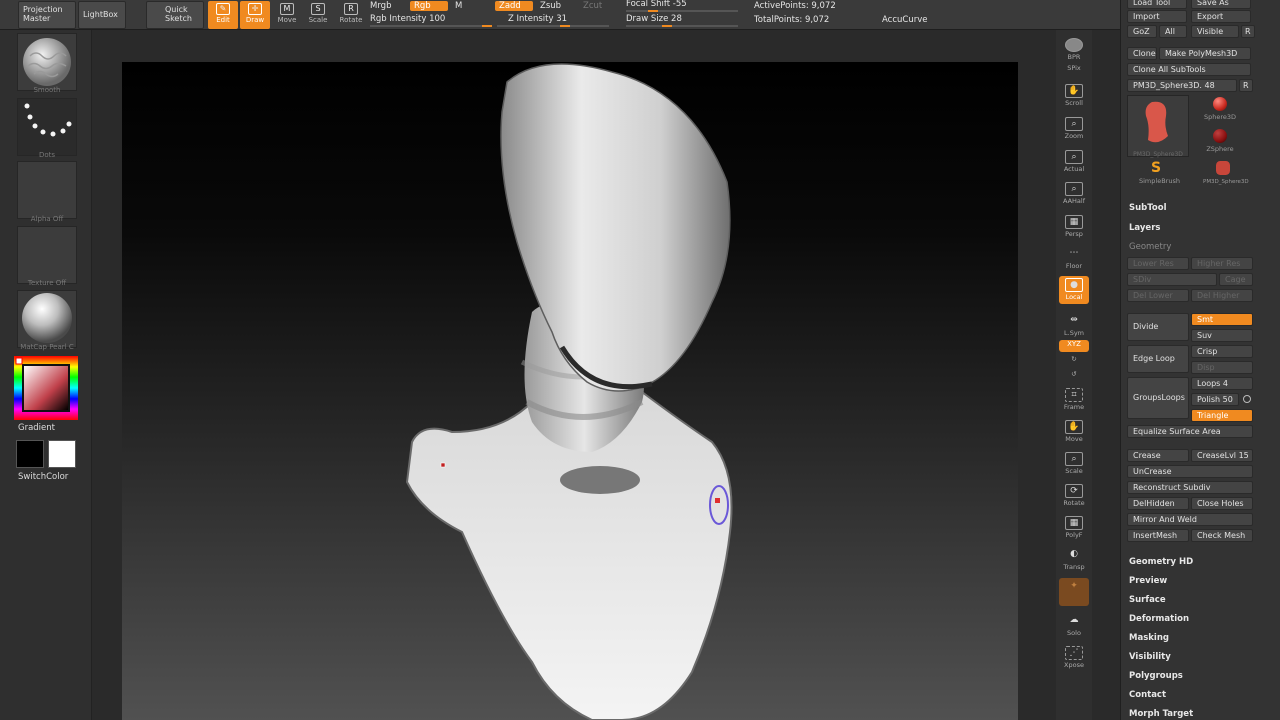  What do you see at coordinates (380, 6) in the screenshot?
I see `mrgb-toggle: Mrgb` at bounding box center [380, 6].